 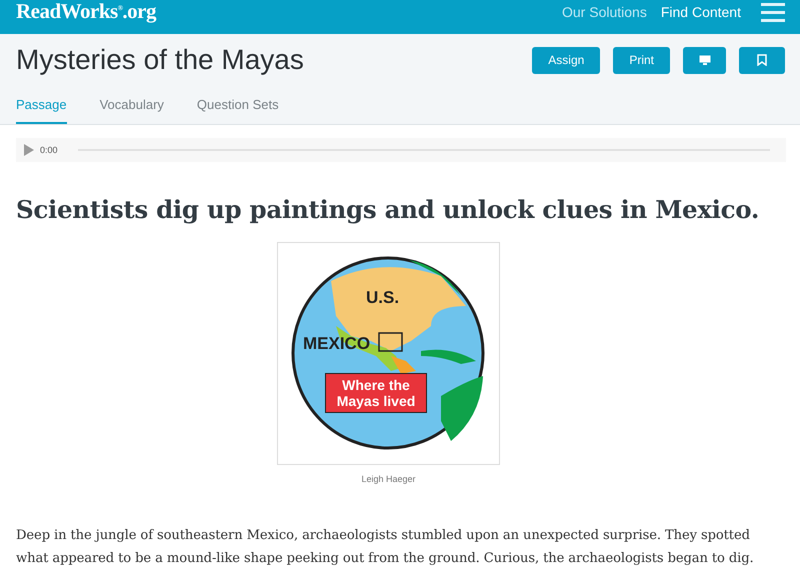 What do you see at coordinates (49, 150) in the screenshot?
I see `audio-time: 0:00` at bounding box center [49, 150].